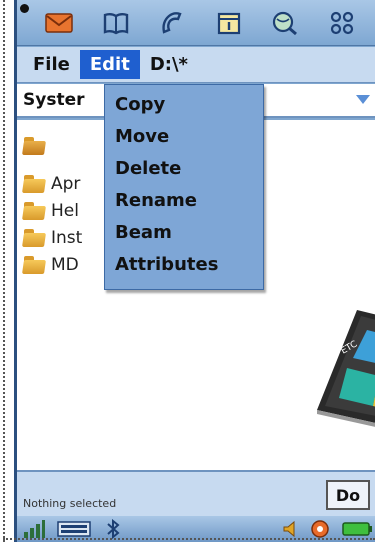 The height and width of the screenshot is (542, 375). I want to click on signal-icon, so click(34, 529).